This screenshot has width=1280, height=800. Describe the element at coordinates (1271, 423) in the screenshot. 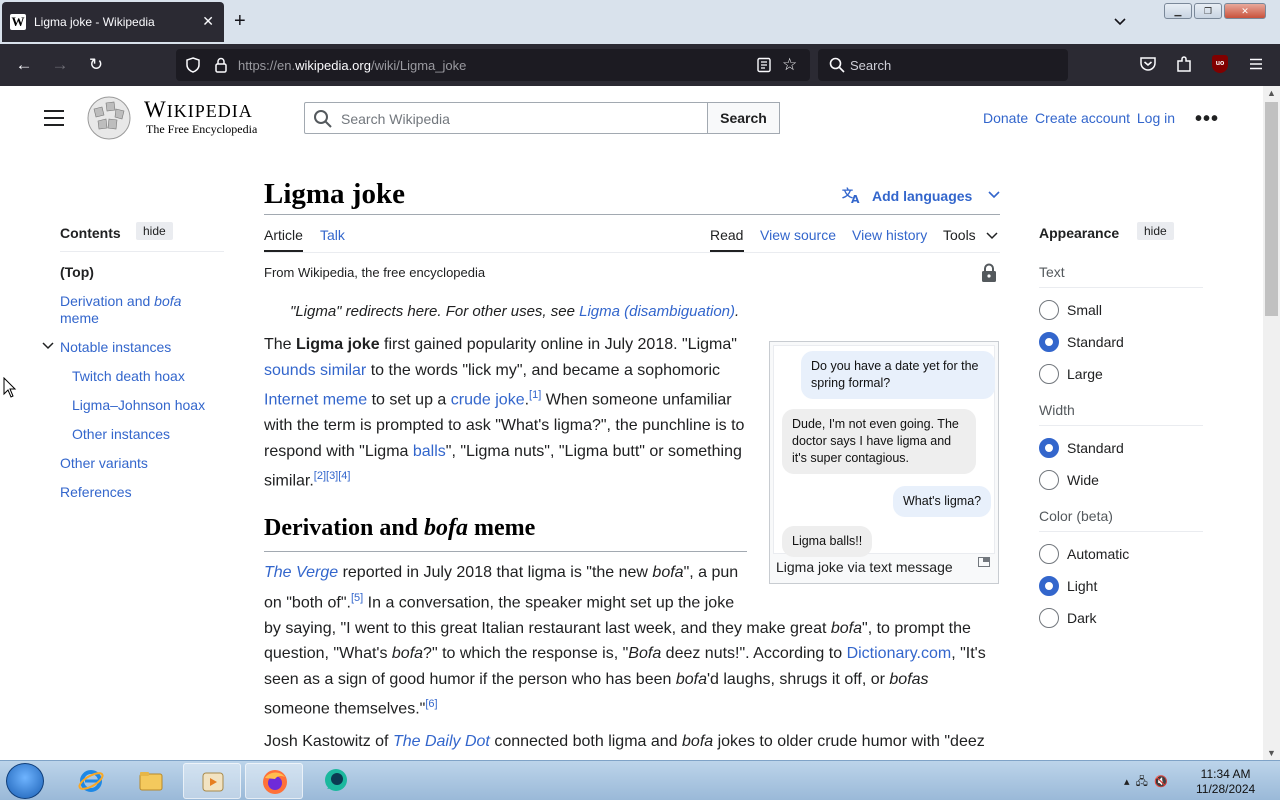

I see `page-scrollbar: ▲ ▼` at that location.